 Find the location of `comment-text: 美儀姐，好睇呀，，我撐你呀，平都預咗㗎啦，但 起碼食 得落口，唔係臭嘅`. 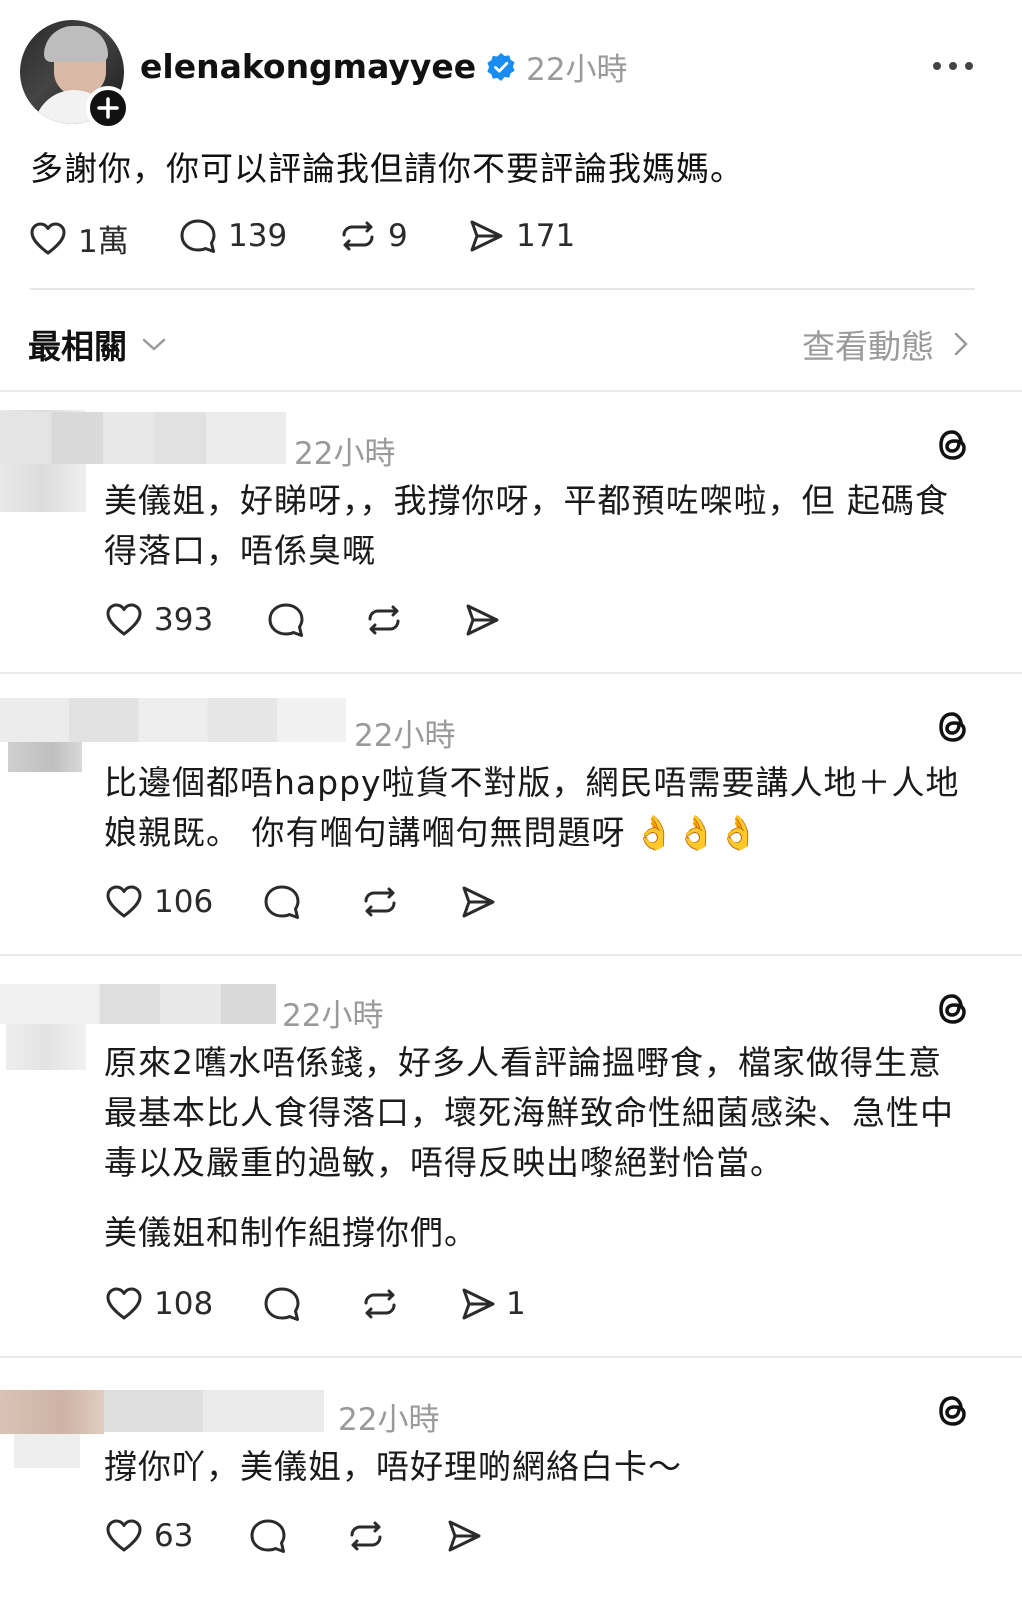

comment-text: 美儀姐，好睇呀，，我撐你呀，平都預咗㗎啦，但 起碼食 得落口，唔係臭嘅 is located at coordinates (526, 525).